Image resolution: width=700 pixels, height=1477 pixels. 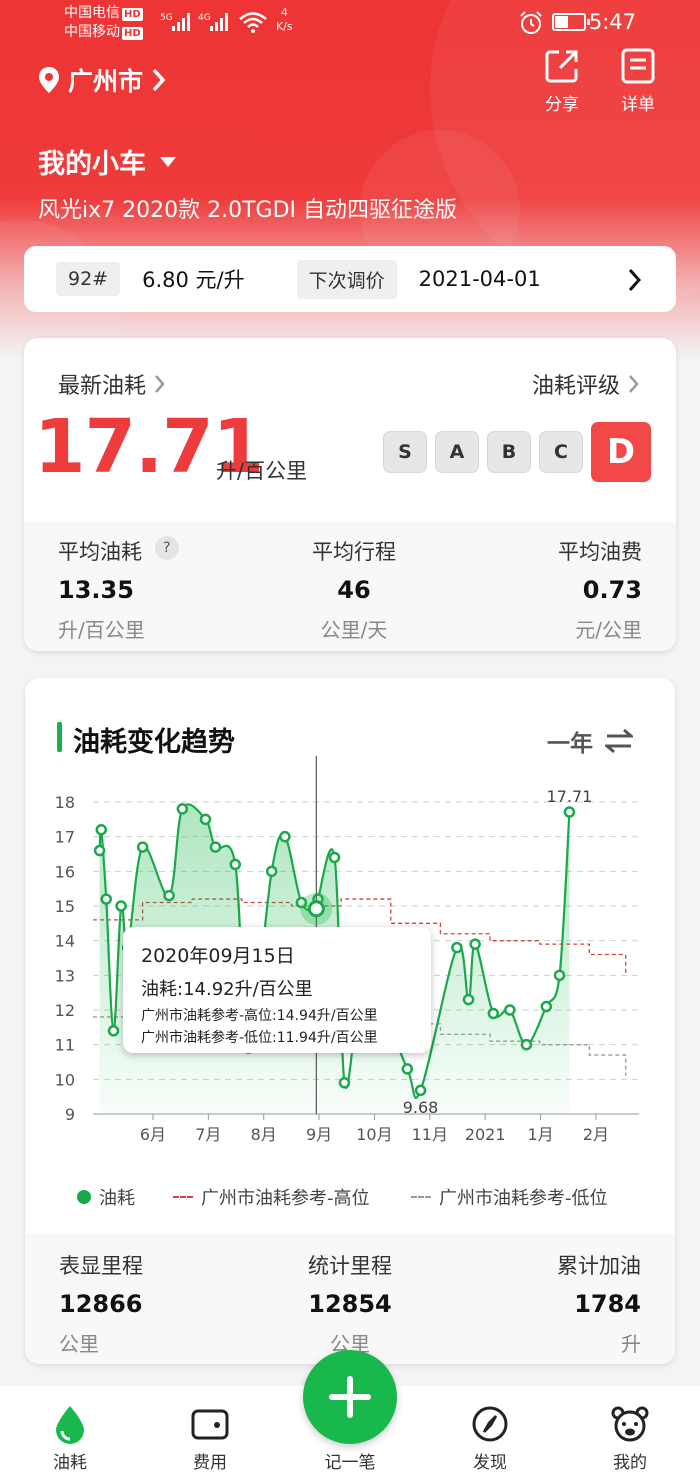 I want to click on stat-unit: 升/百公里, so click(x=101, y=630).